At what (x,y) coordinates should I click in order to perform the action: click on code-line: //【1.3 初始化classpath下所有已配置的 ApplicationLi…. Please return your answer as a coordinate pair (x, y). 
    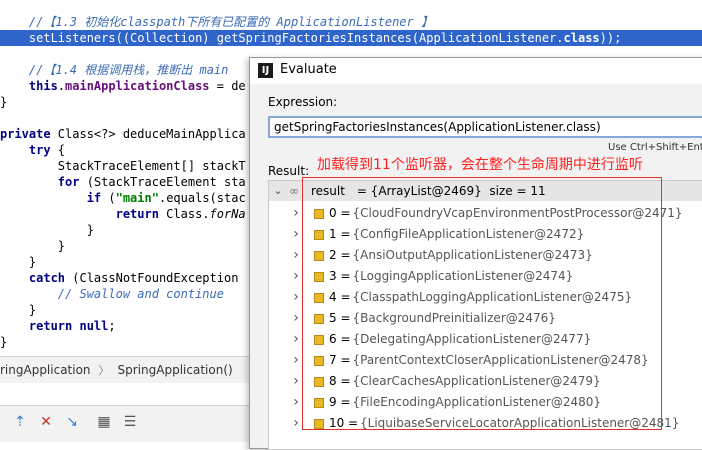
    Looking at the image, I should click on (351, 22).